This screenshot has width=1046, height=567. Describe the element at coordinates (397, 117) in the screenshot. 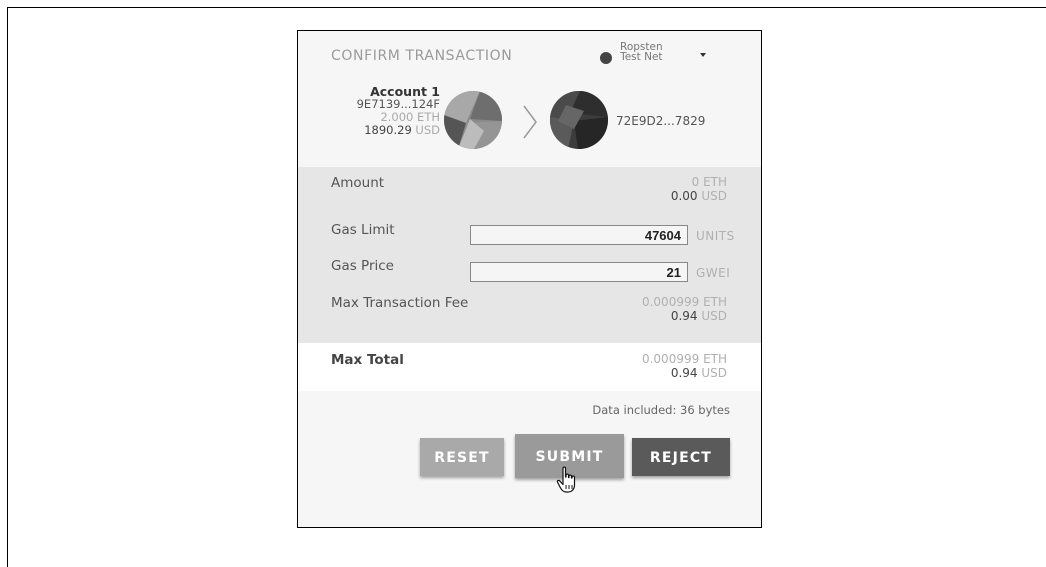

I see `balance-eth-value: 2.000` at that location.